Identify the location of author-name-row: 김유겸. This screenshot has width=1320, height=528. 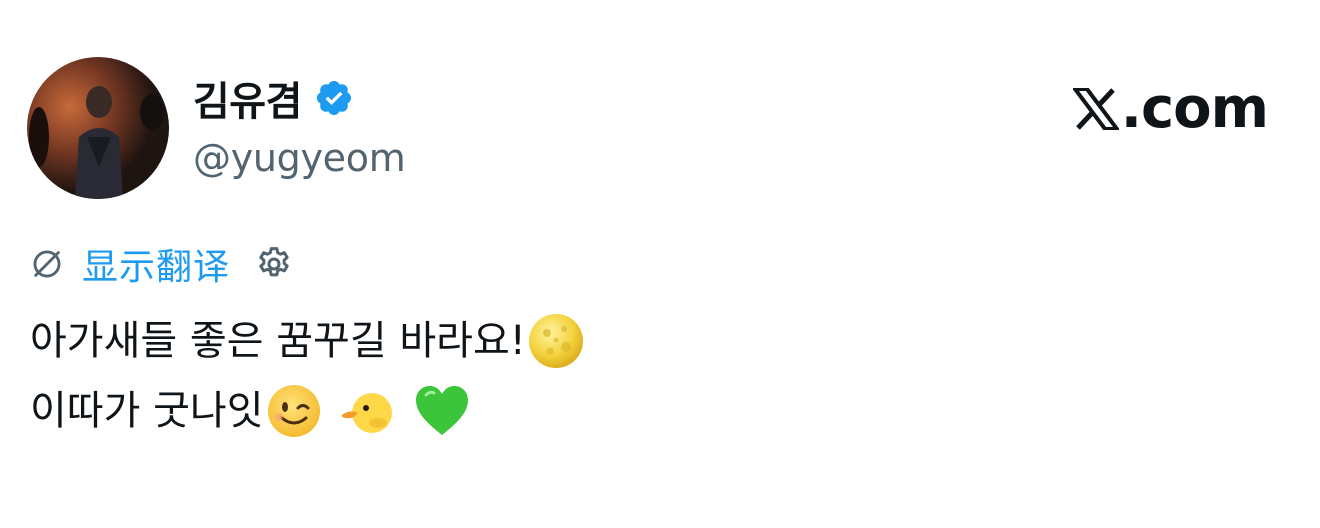
(273, 98).